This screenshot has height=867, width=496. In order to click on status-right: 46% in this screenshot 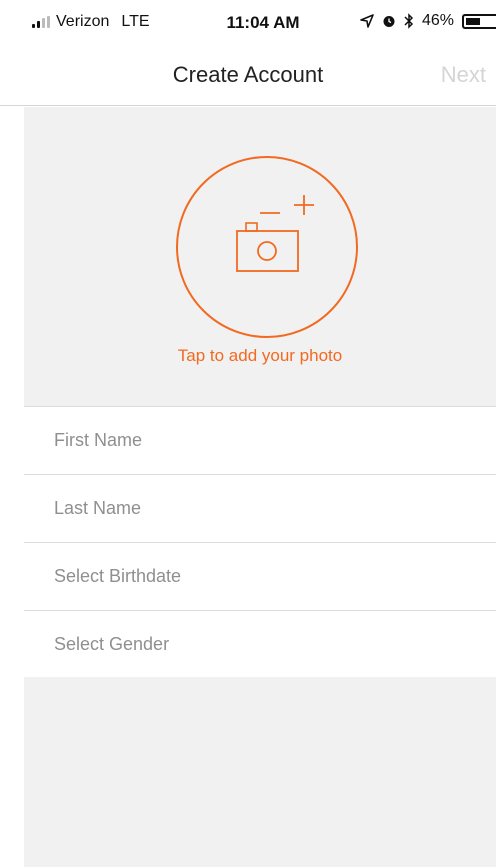, I will do `click(428, 21)`.